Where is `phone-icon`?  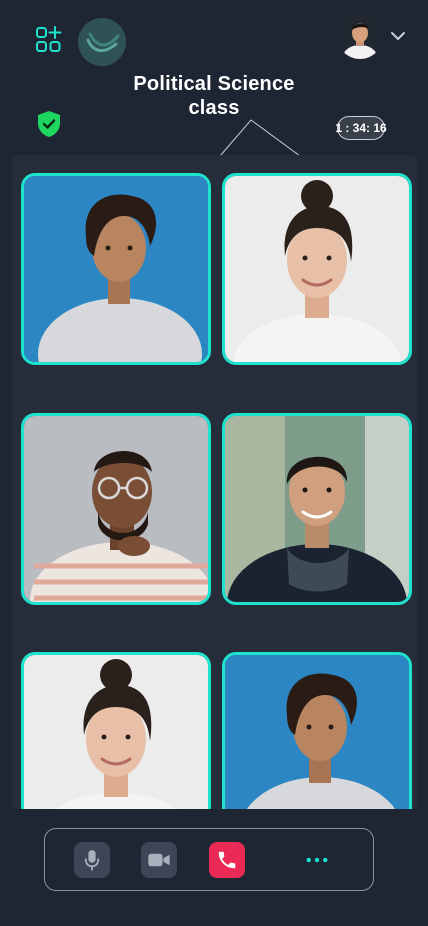
phone-icon is located at coordinates (227, 860).